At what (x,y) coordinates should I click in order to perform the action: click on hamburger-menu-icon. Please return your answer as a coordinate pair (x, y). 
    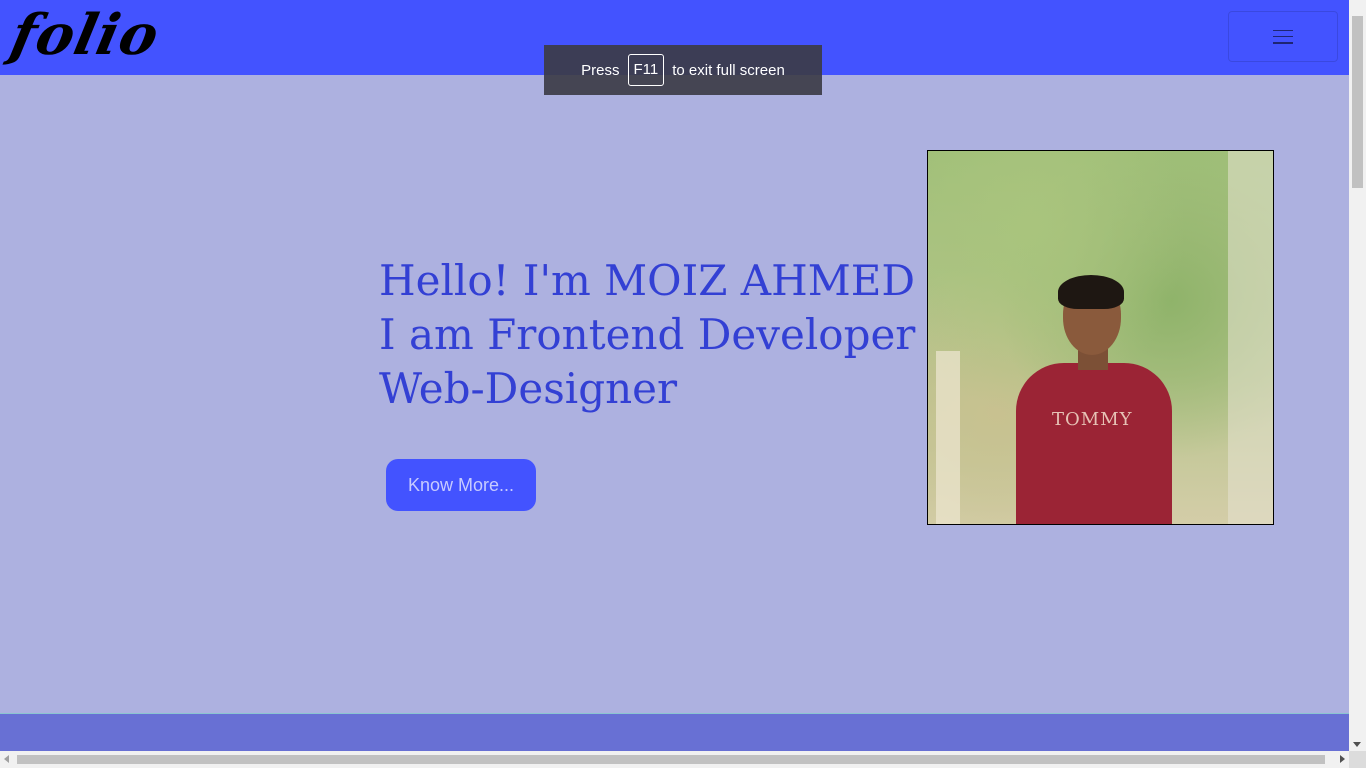
    Looking at the image, I should click on (1283, 36).